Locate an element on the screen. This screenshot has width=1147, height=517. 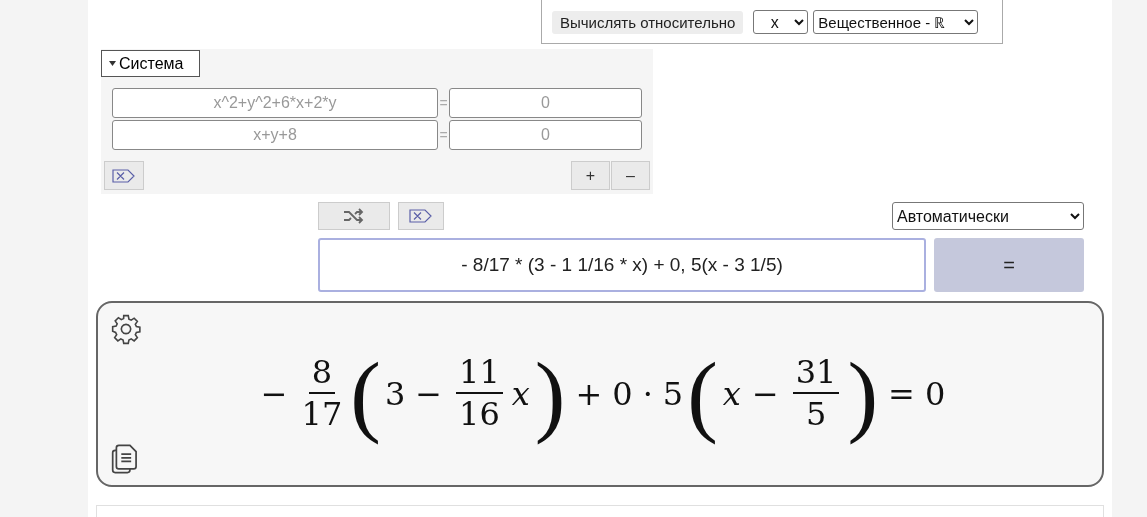
shuffle-icon is located at coordinates (354, 216).